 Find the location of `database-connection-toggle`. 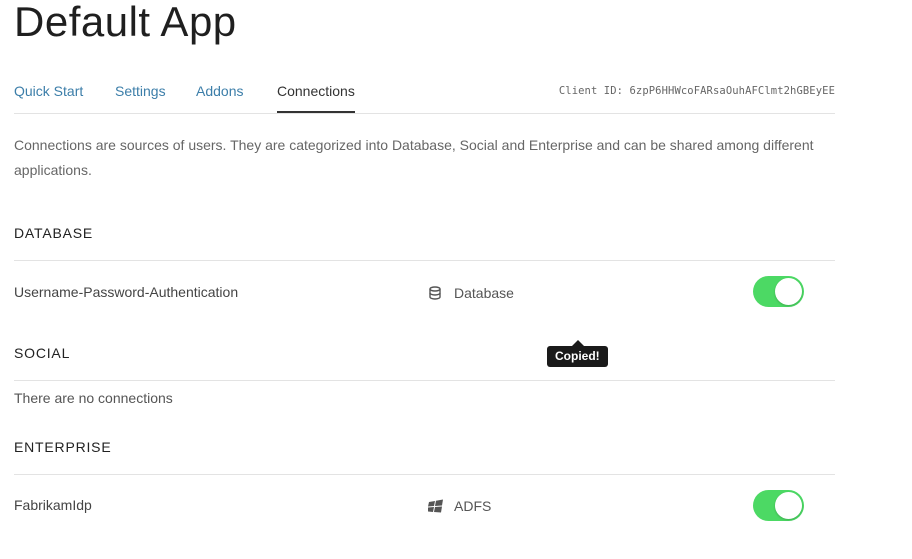

database-connection-toggle is located at coordinates (778, 291).